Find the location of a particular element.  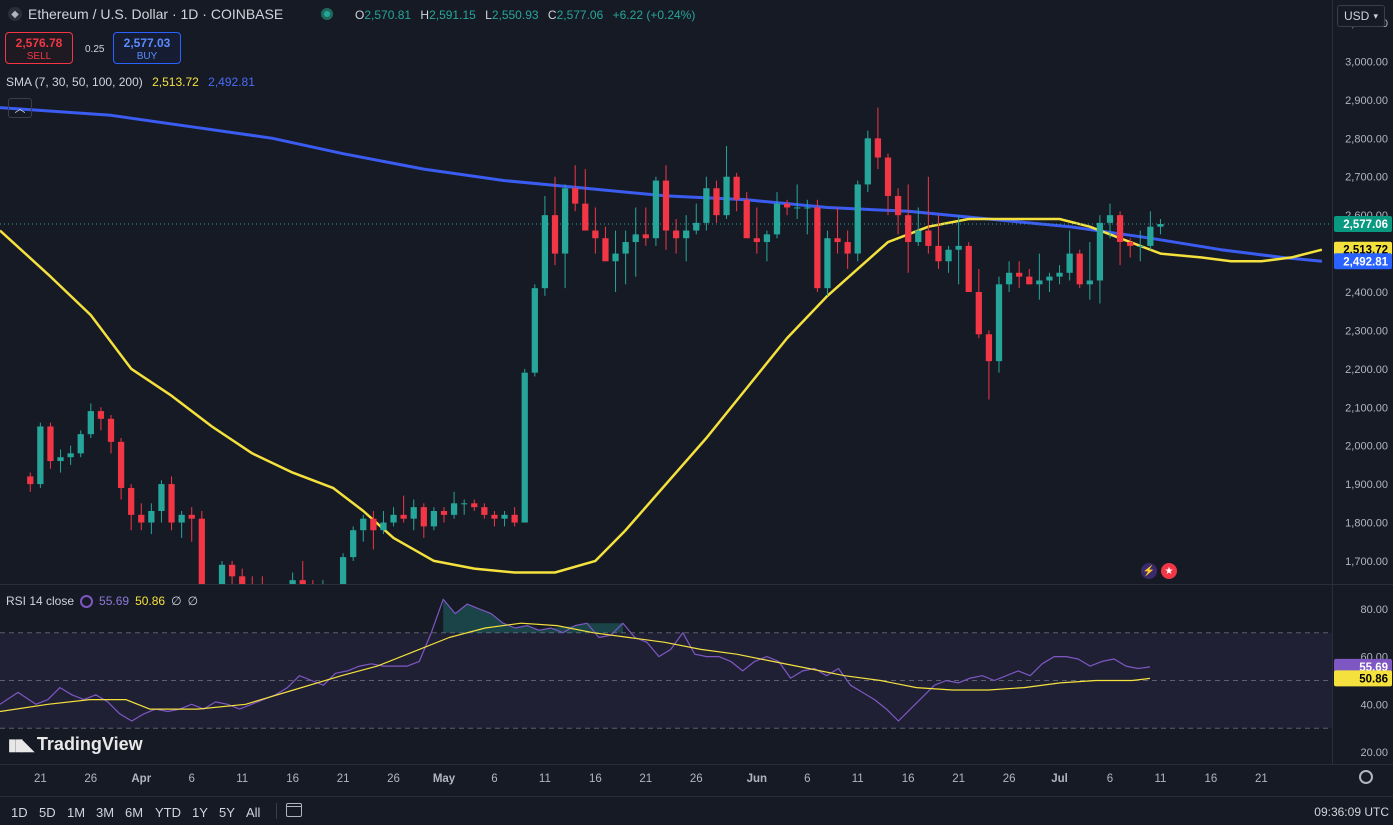

tradingview-mark-icon: ▮▮◣ is located at coordinates (21, 745).